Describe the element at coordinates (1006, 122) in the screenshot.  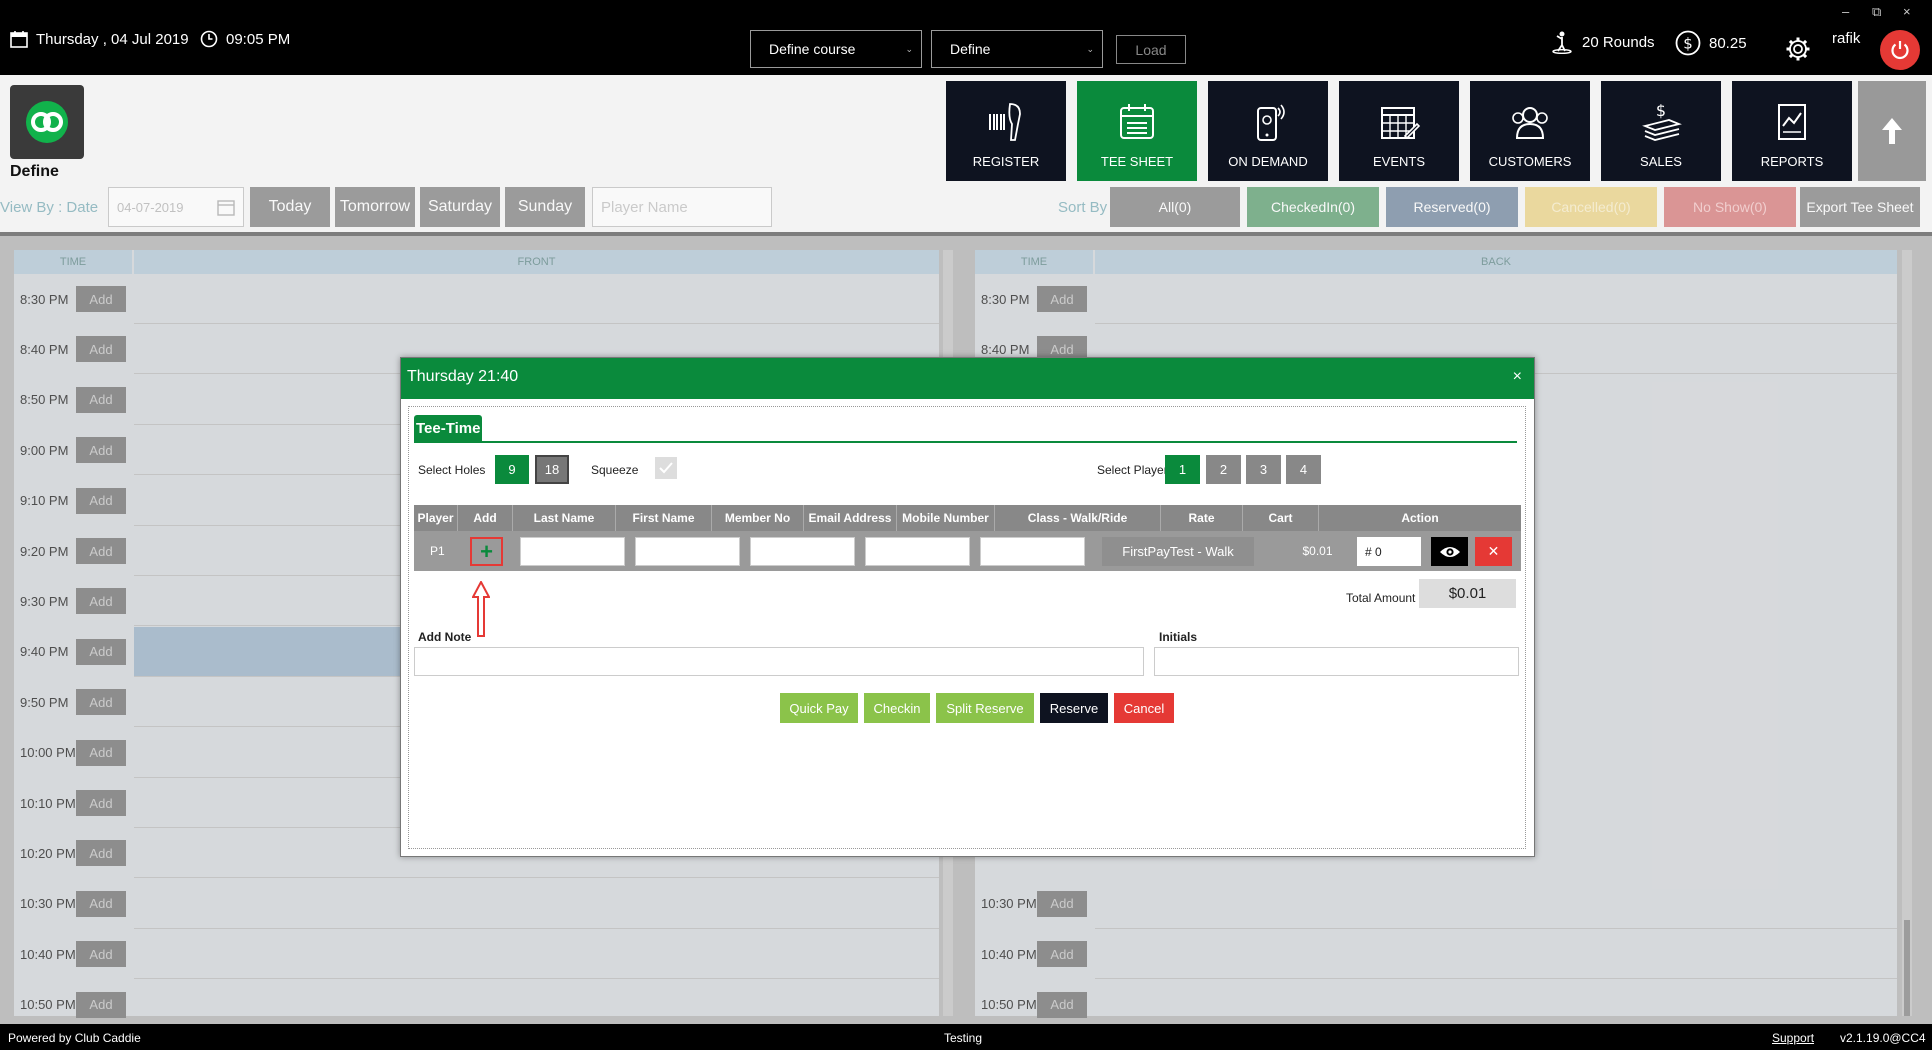
I see `barcode-scanner-icon` at that location.